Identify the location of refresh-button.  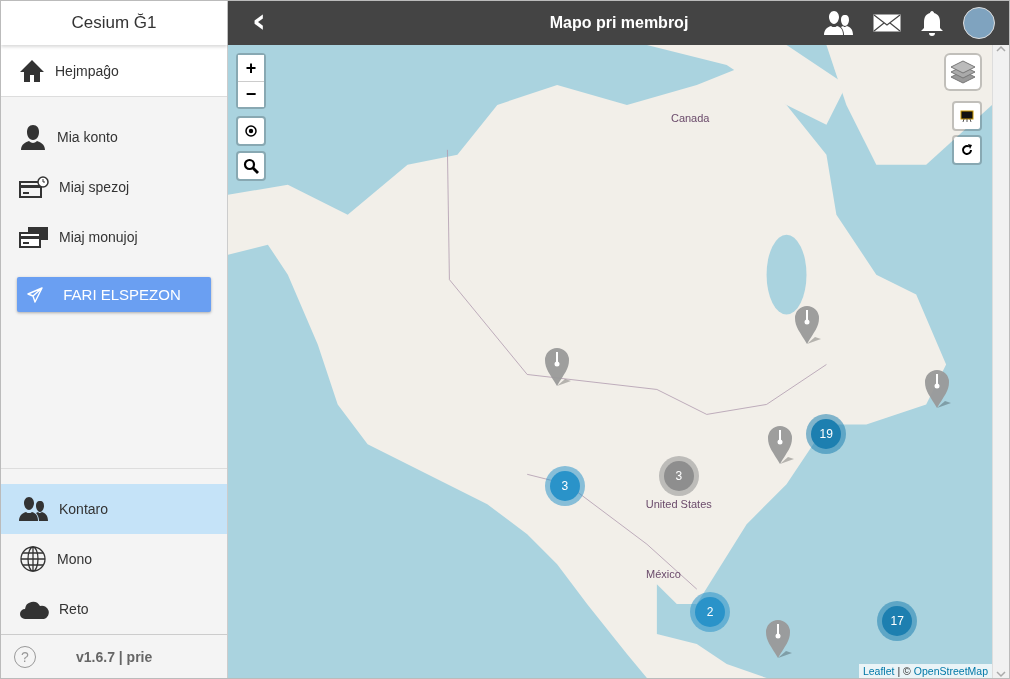
(967, 150).